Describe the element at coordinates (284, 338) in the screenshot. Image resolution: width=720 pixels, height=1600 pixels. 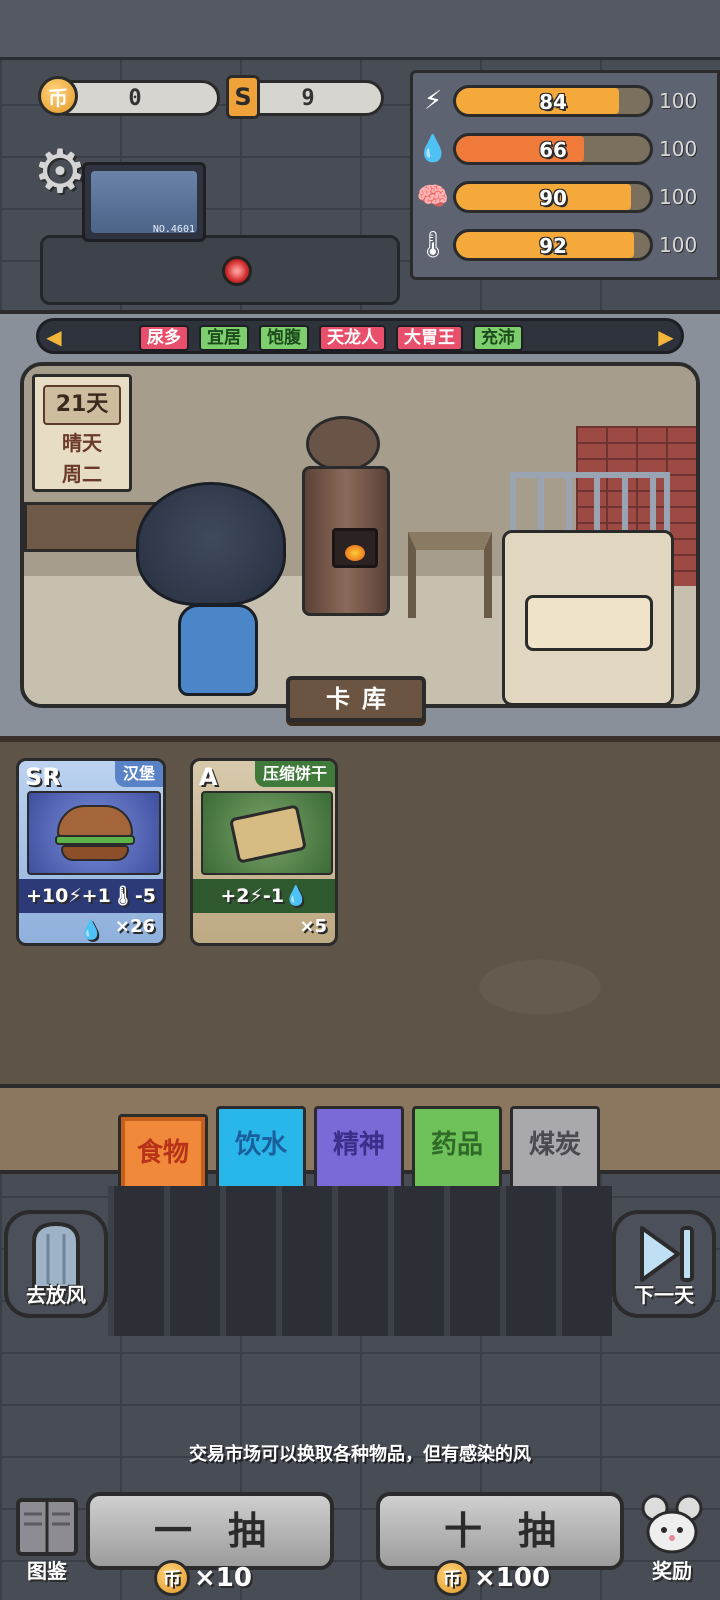
I see `trait-tag: 饱腹` at that location.